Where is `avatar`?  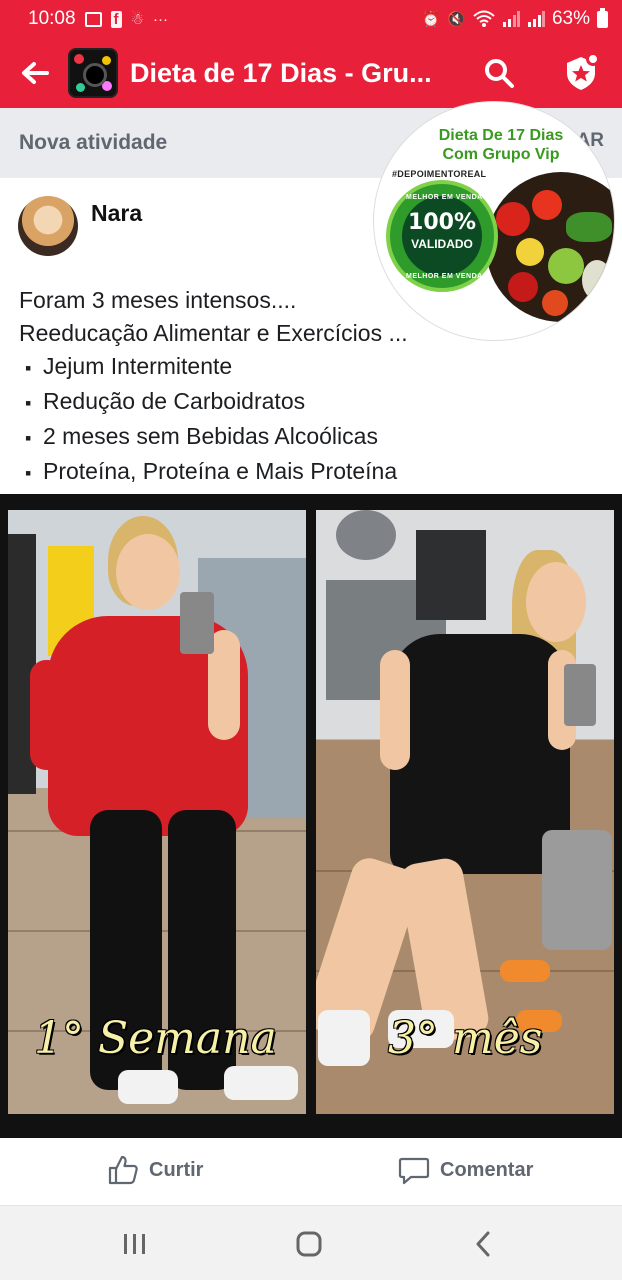 avatar is located at coordinates (48, 226).